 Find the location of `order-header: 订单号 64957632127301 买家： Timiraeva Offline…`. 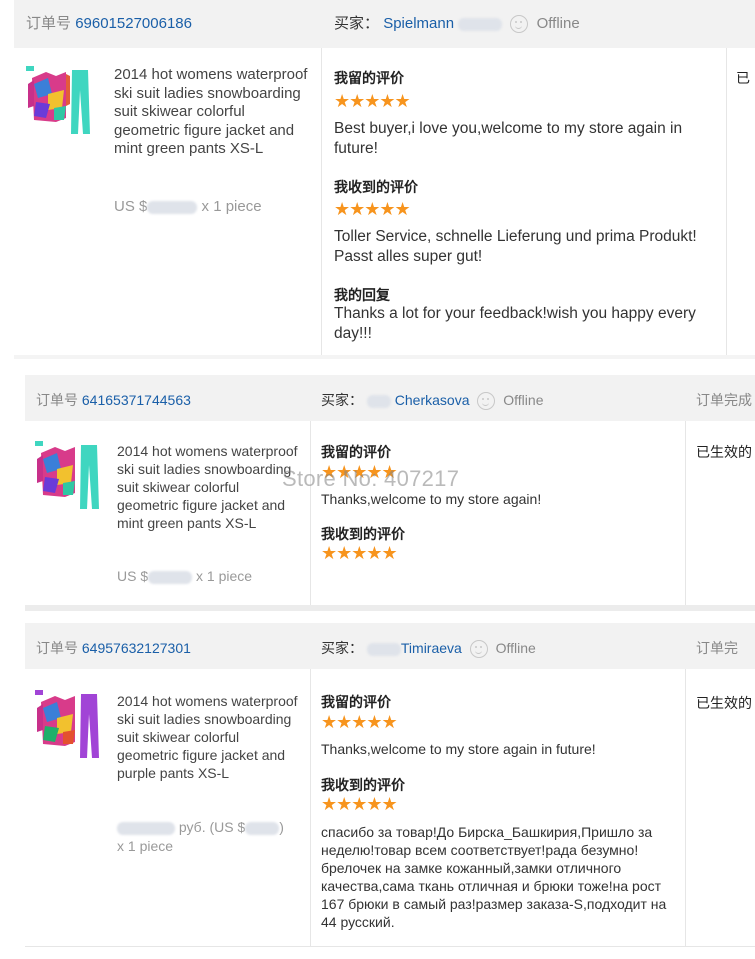

order-header: 订单号 64957632127301 买家： Timiraeva Offline… is located at coordinates (390, 646).